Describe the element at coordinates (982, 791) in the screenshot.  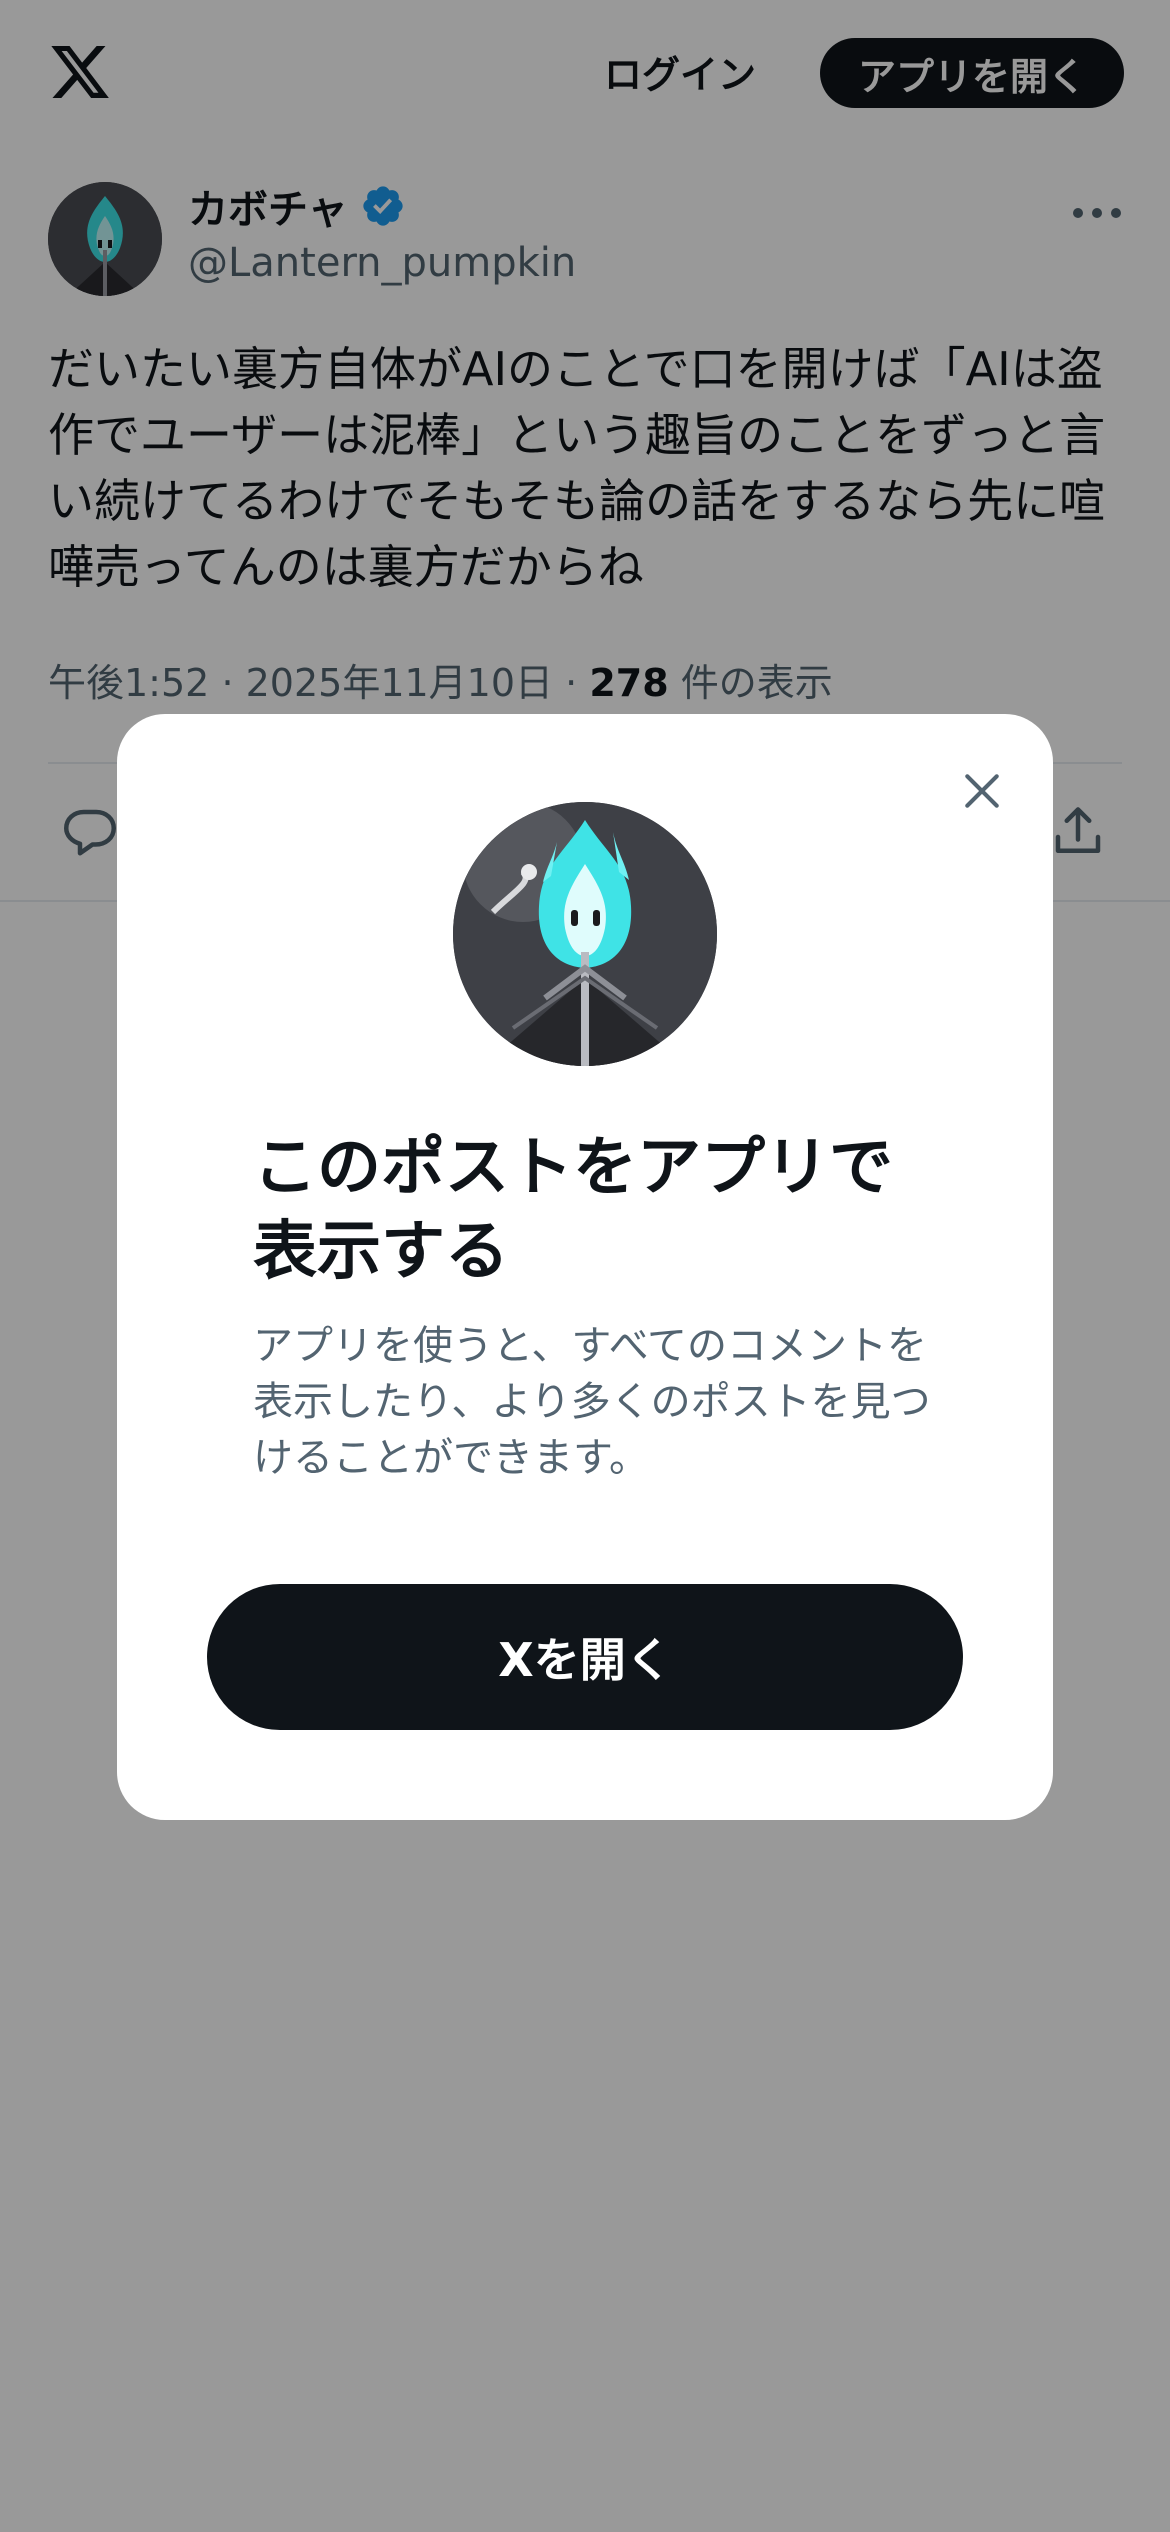
I see `close-icon` at that location.